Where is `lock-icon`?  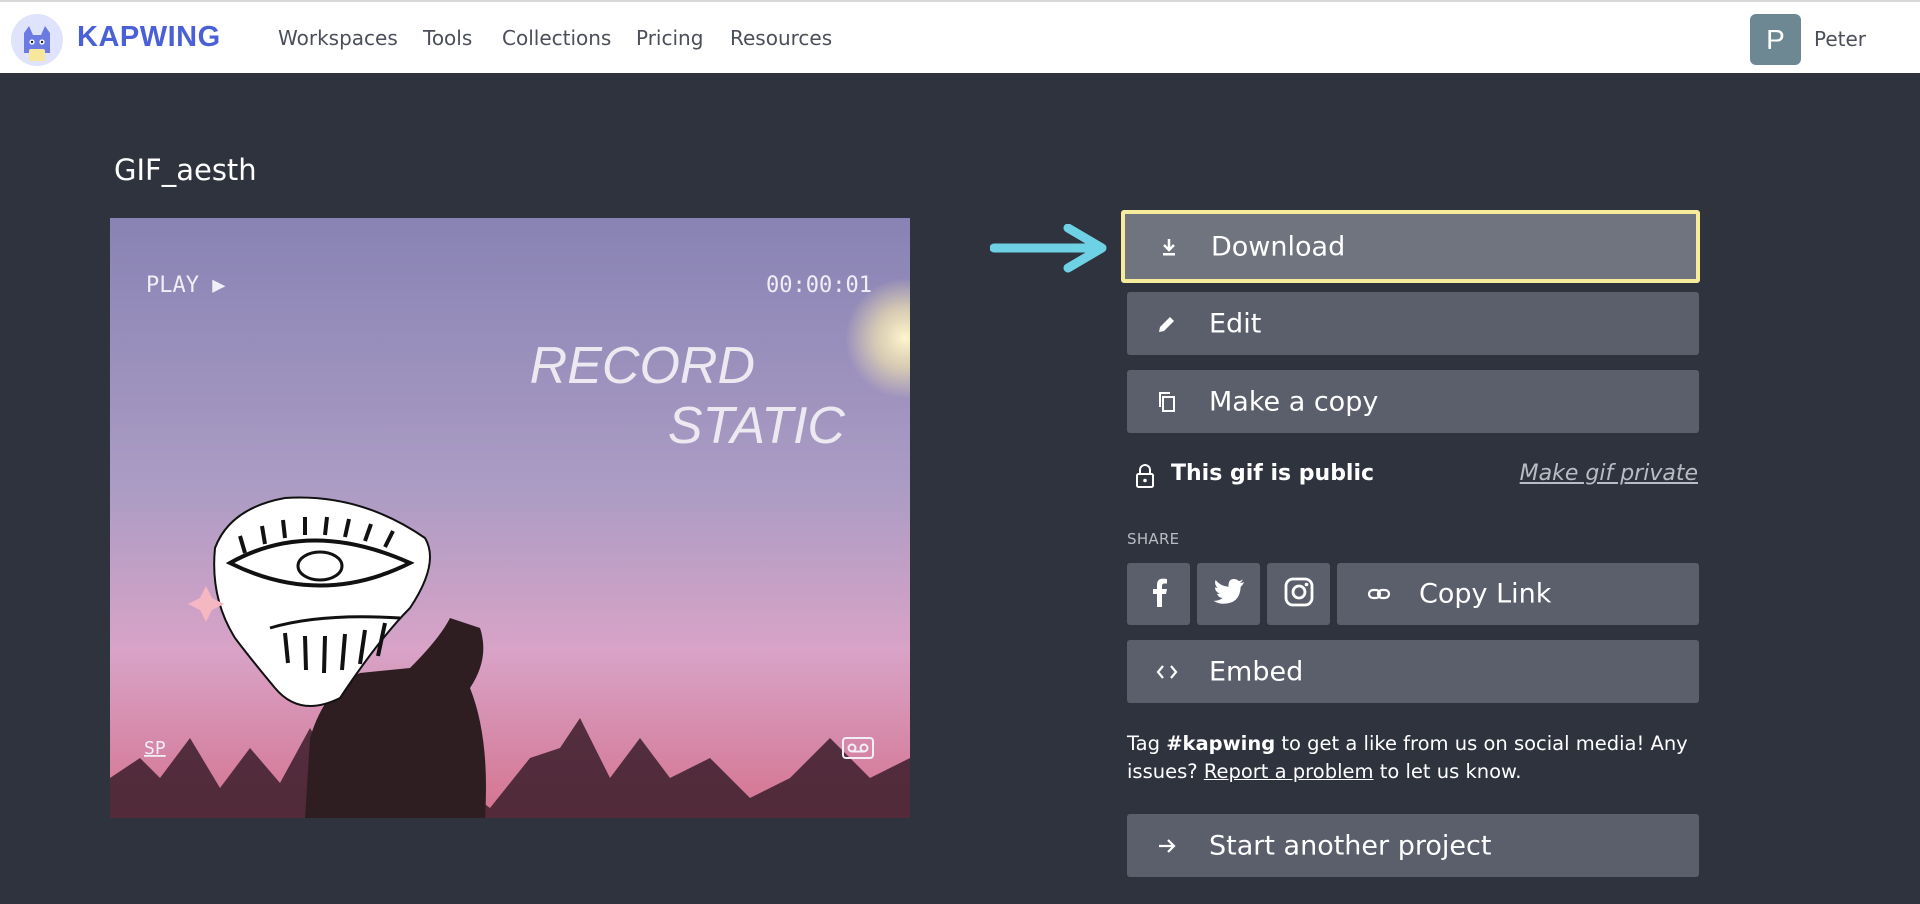
lock-icon is located at coordinates (1145, 476).